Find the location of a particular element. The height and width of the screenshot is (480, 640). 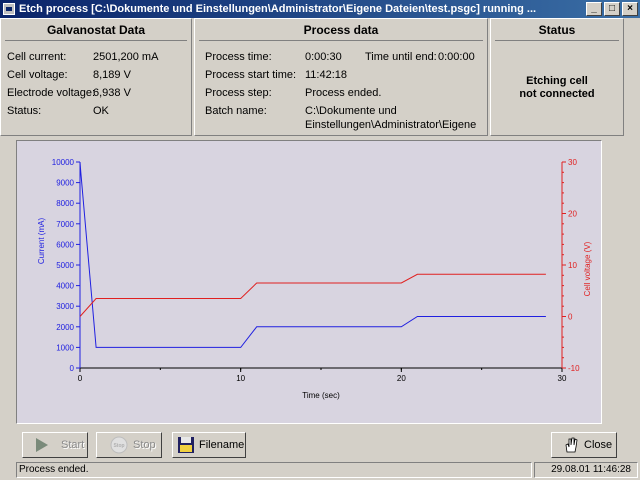

x-axis-label: Time (sec) is located at coordinates (321, 395).